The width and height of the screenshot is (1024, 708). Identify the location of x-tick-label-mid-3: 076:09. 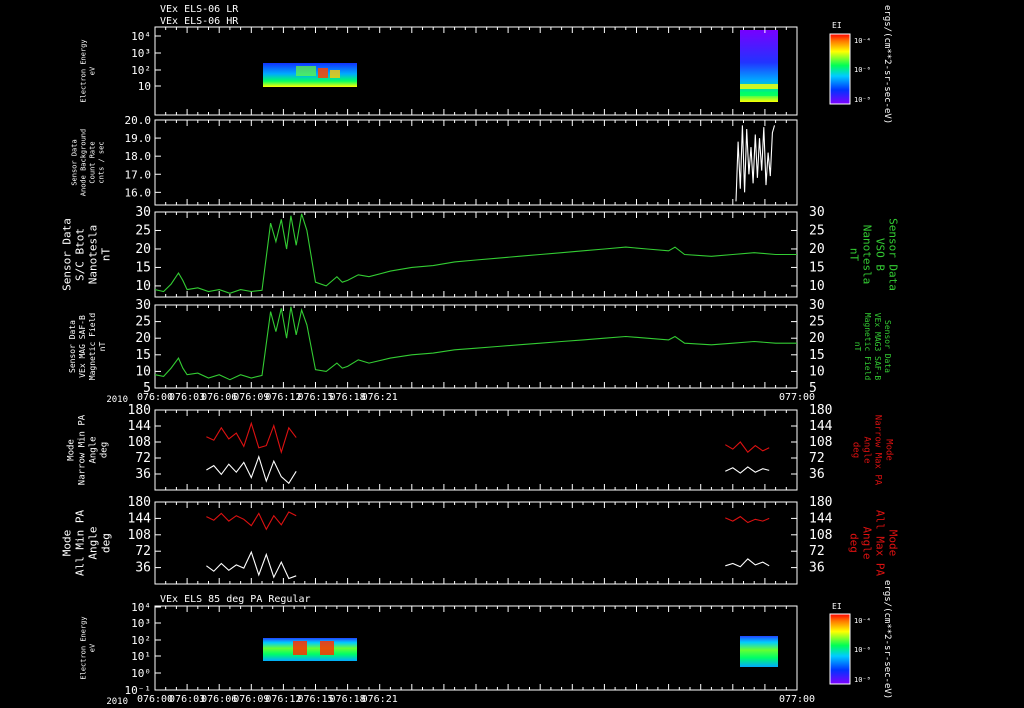
(251, 397).